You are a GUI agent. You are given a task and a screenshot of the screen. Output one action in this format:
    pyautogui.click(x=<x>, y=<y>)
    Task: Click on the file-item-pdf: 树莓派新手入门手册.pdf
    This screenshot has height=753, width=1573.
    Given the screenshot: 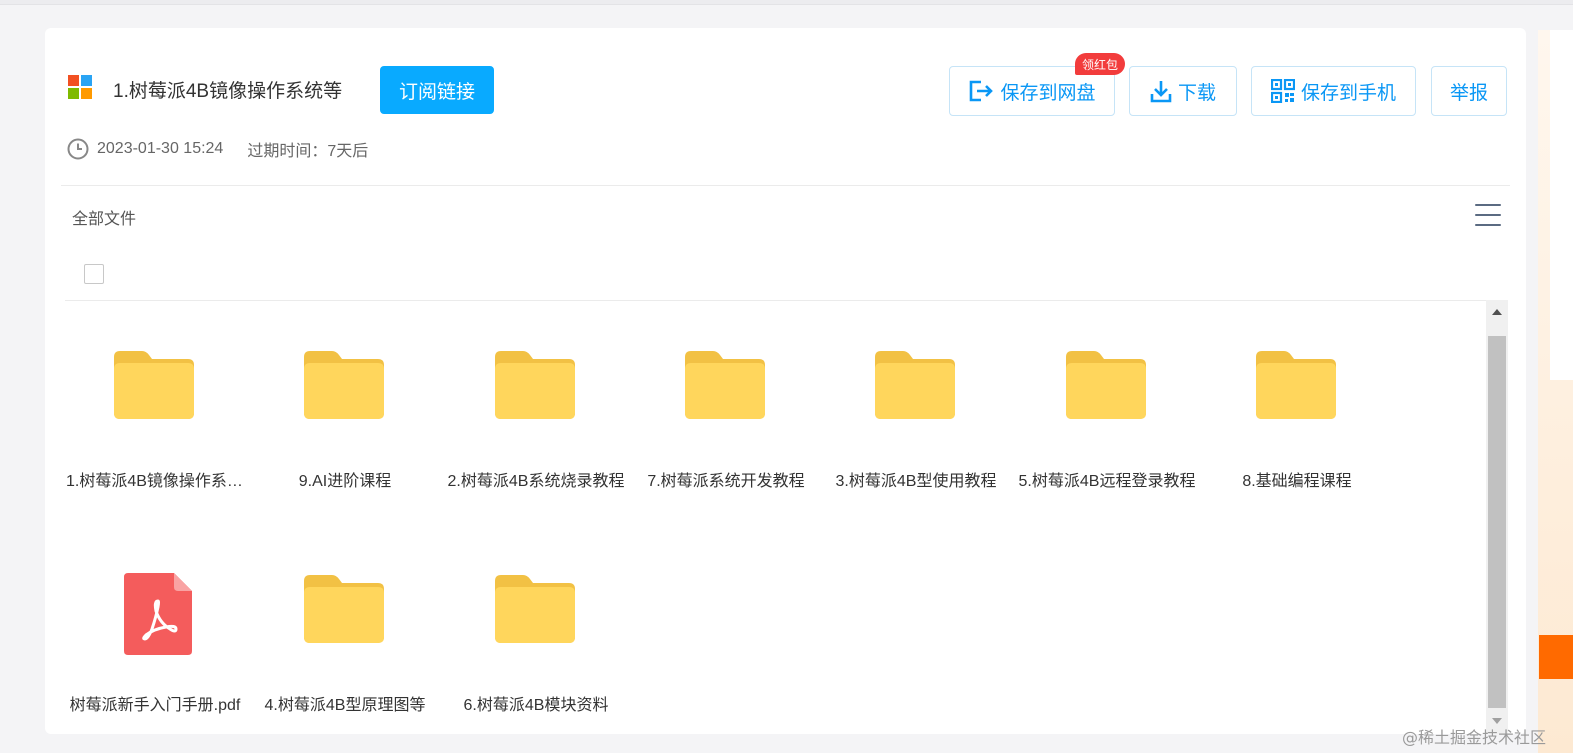 What is the action you would take?
    pyautogui.click(x=155, y=653)
    